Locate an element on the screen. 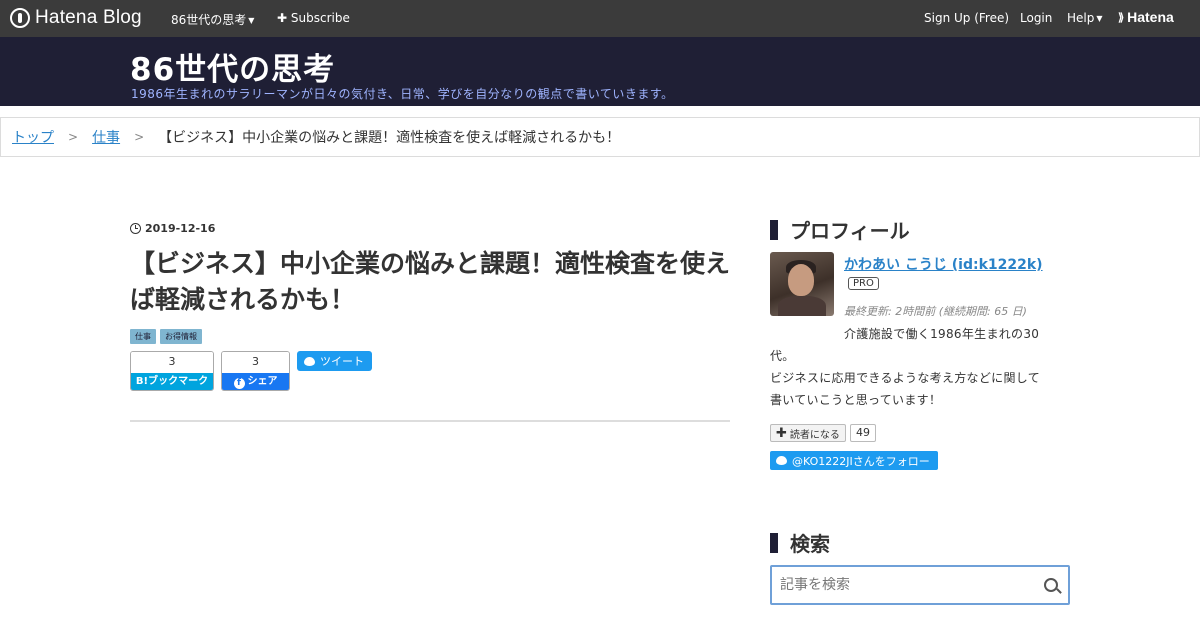  twitter-follow-label: @KO1222JIさんをフォロー is located at coordinates (861, 461).